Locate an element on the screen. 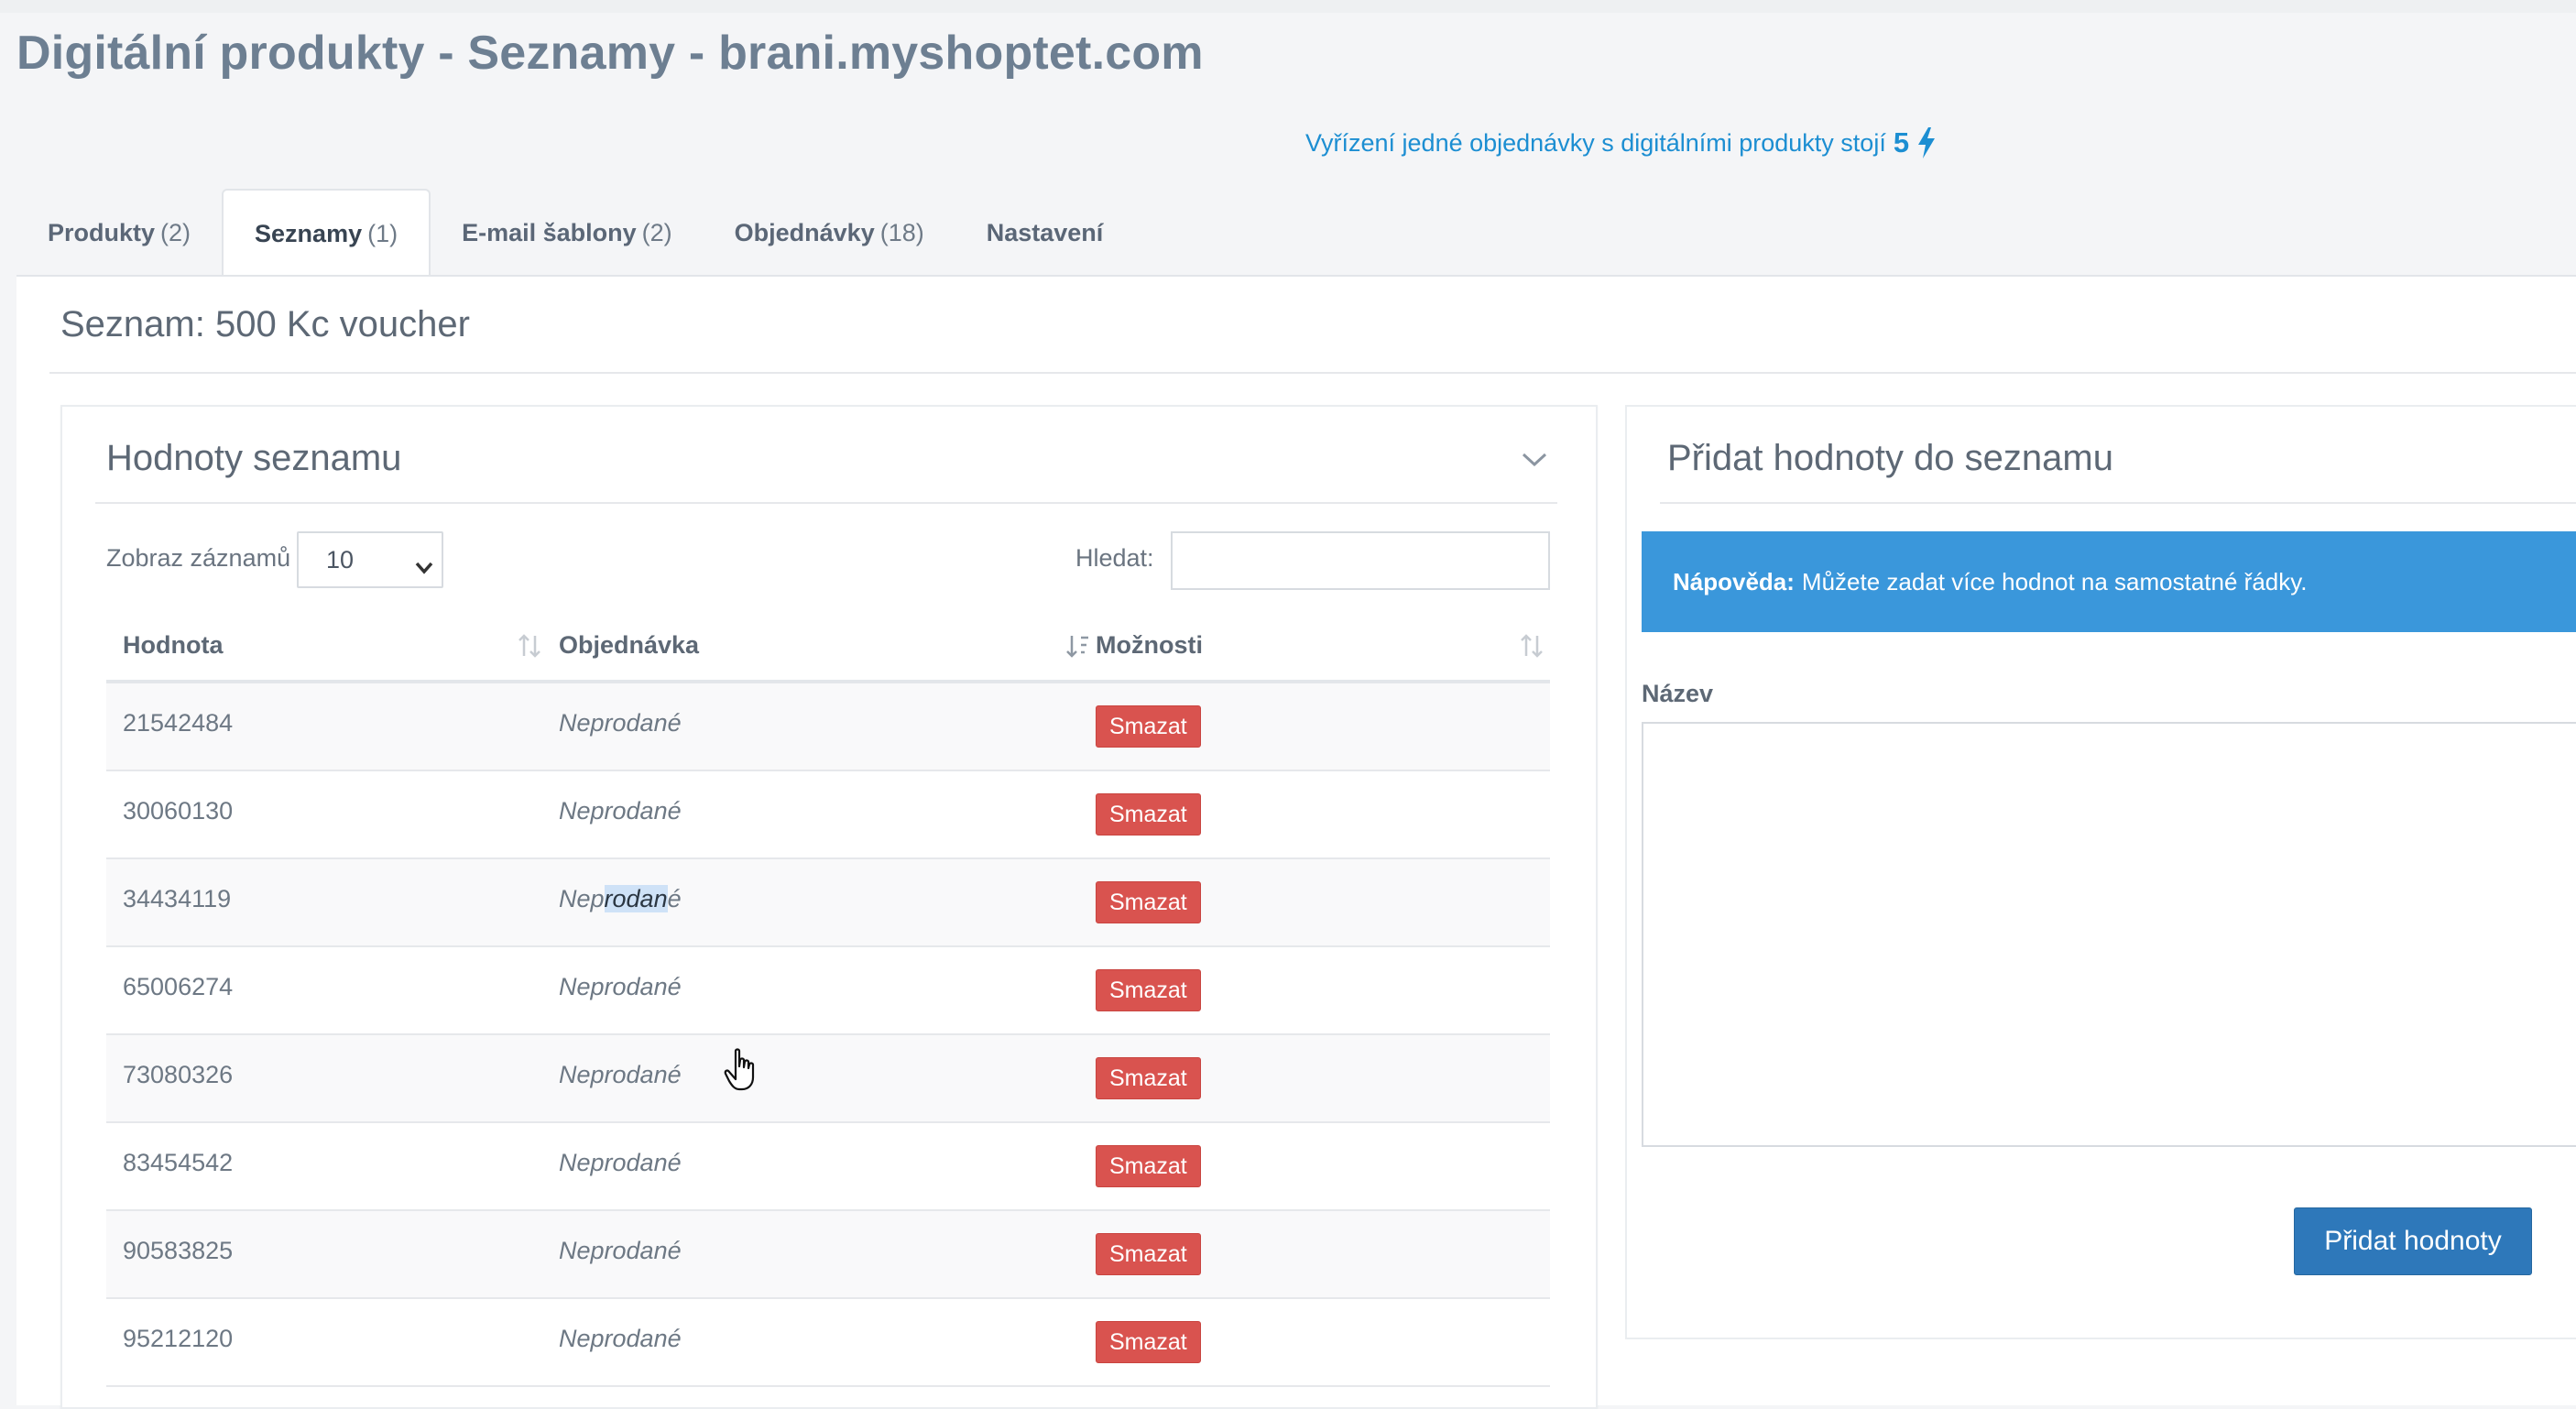 The height and width of the screenshot is (1409, 2576). table-row: 90583825 Neprodané Smazat is located at coordinates (828, 1255).